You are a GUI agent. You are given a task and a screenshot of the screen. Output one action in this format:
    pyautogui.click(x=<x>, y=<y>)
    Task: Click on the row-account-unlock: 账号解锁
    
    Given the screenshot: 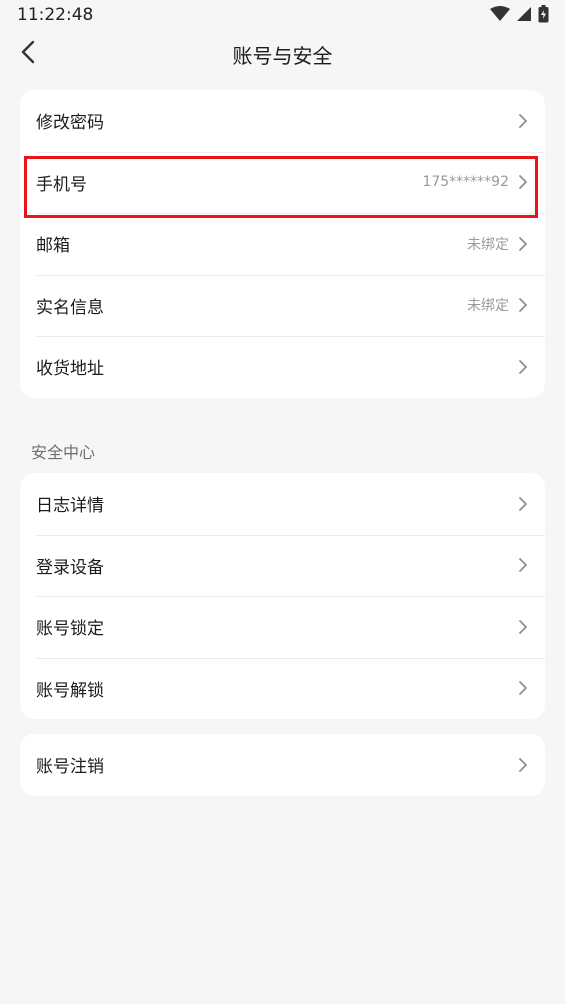 What is the action you would take?
    pyautogui.click(x=282, y=688)
    